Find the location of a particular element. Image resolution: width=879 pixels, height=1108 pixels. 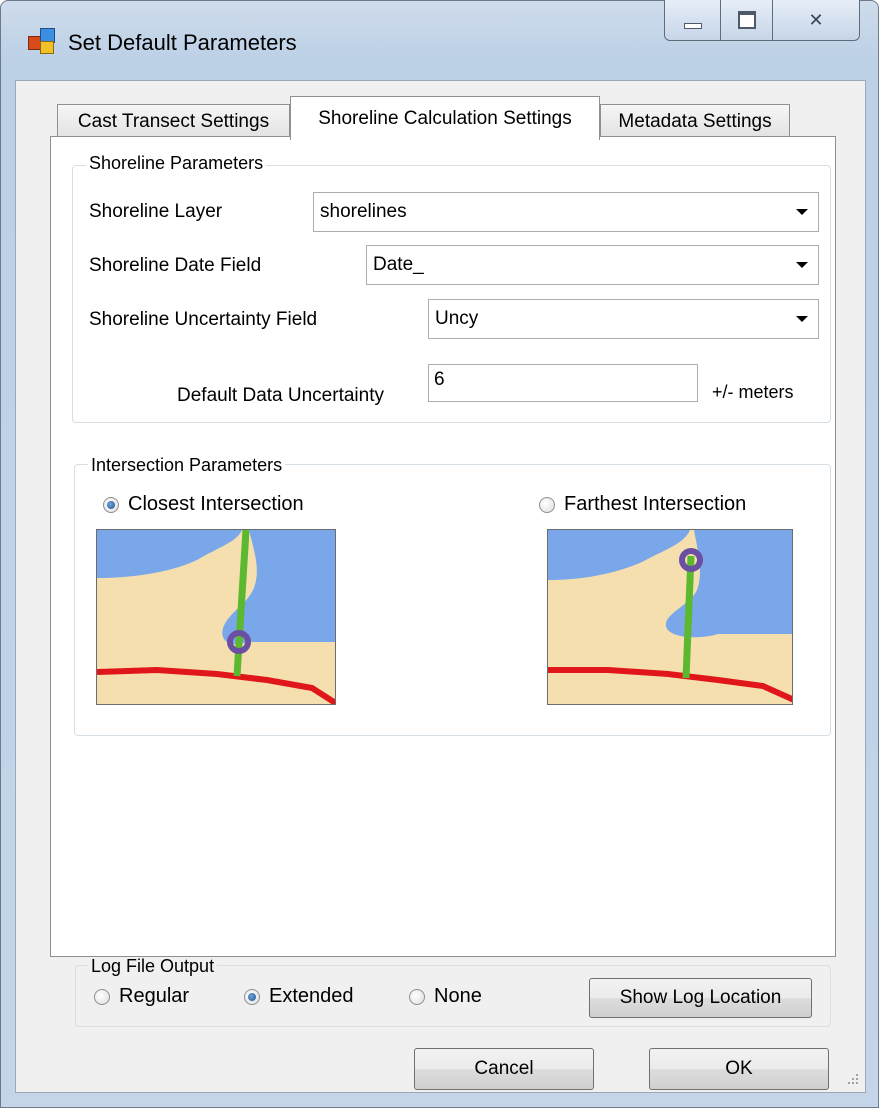

farthest-intersection-radio: Farthest Intersection is located at coordinates (642, 504).